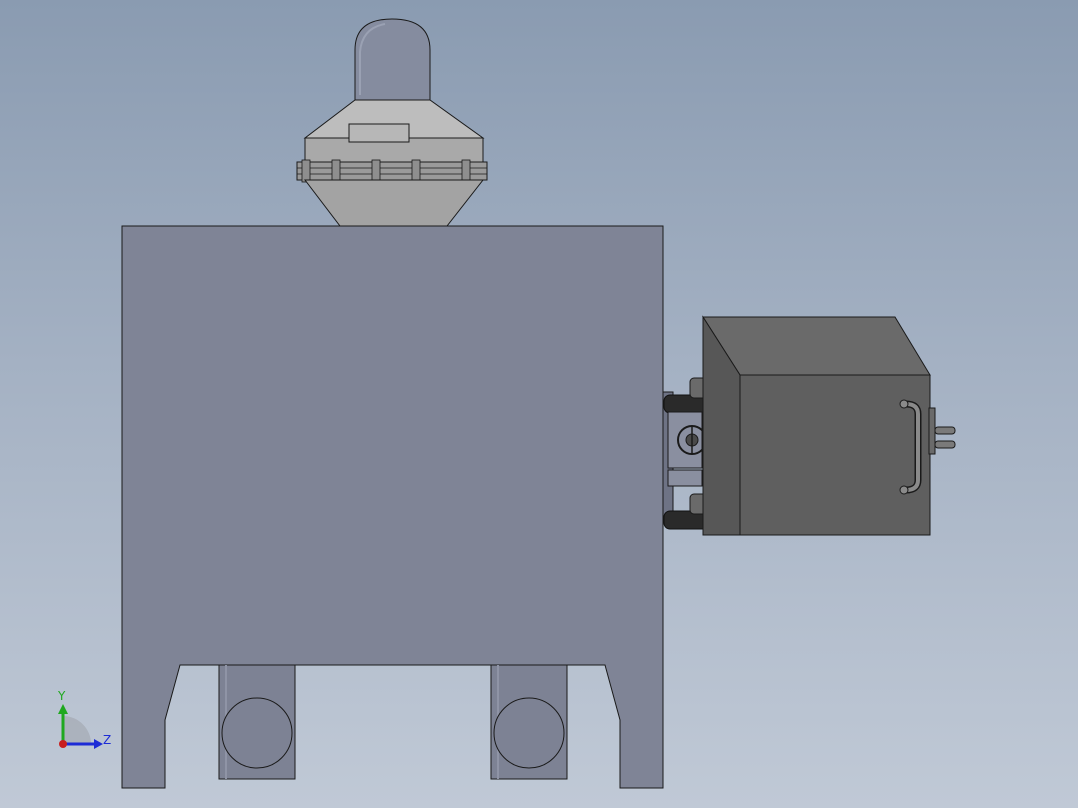 This screenshot has height=808, width=1078. What do you see at coordinates (77, 730) in the screenshot?
I see `triad-quarter-disc` at bounding box center [77, 730].